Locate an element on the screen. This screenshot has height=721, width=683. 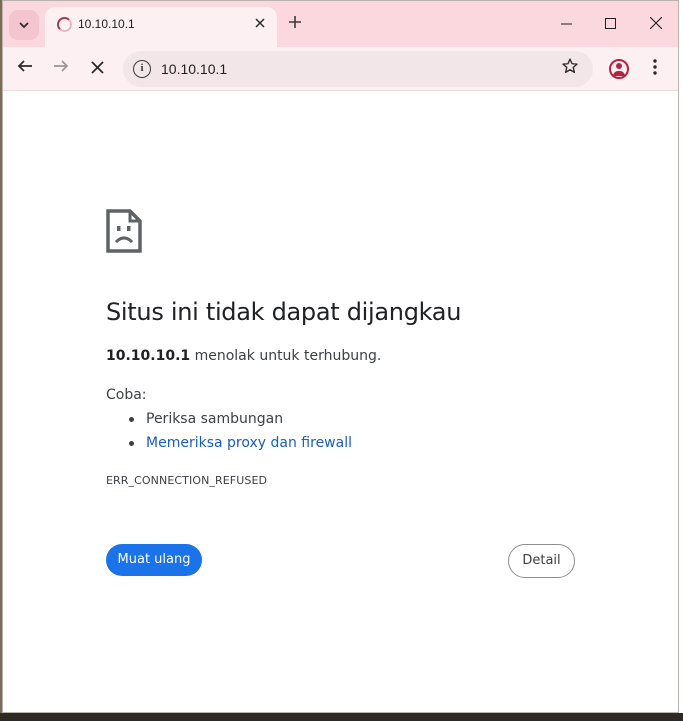
forward-arrow-icon is located at coordinates (61, 66).